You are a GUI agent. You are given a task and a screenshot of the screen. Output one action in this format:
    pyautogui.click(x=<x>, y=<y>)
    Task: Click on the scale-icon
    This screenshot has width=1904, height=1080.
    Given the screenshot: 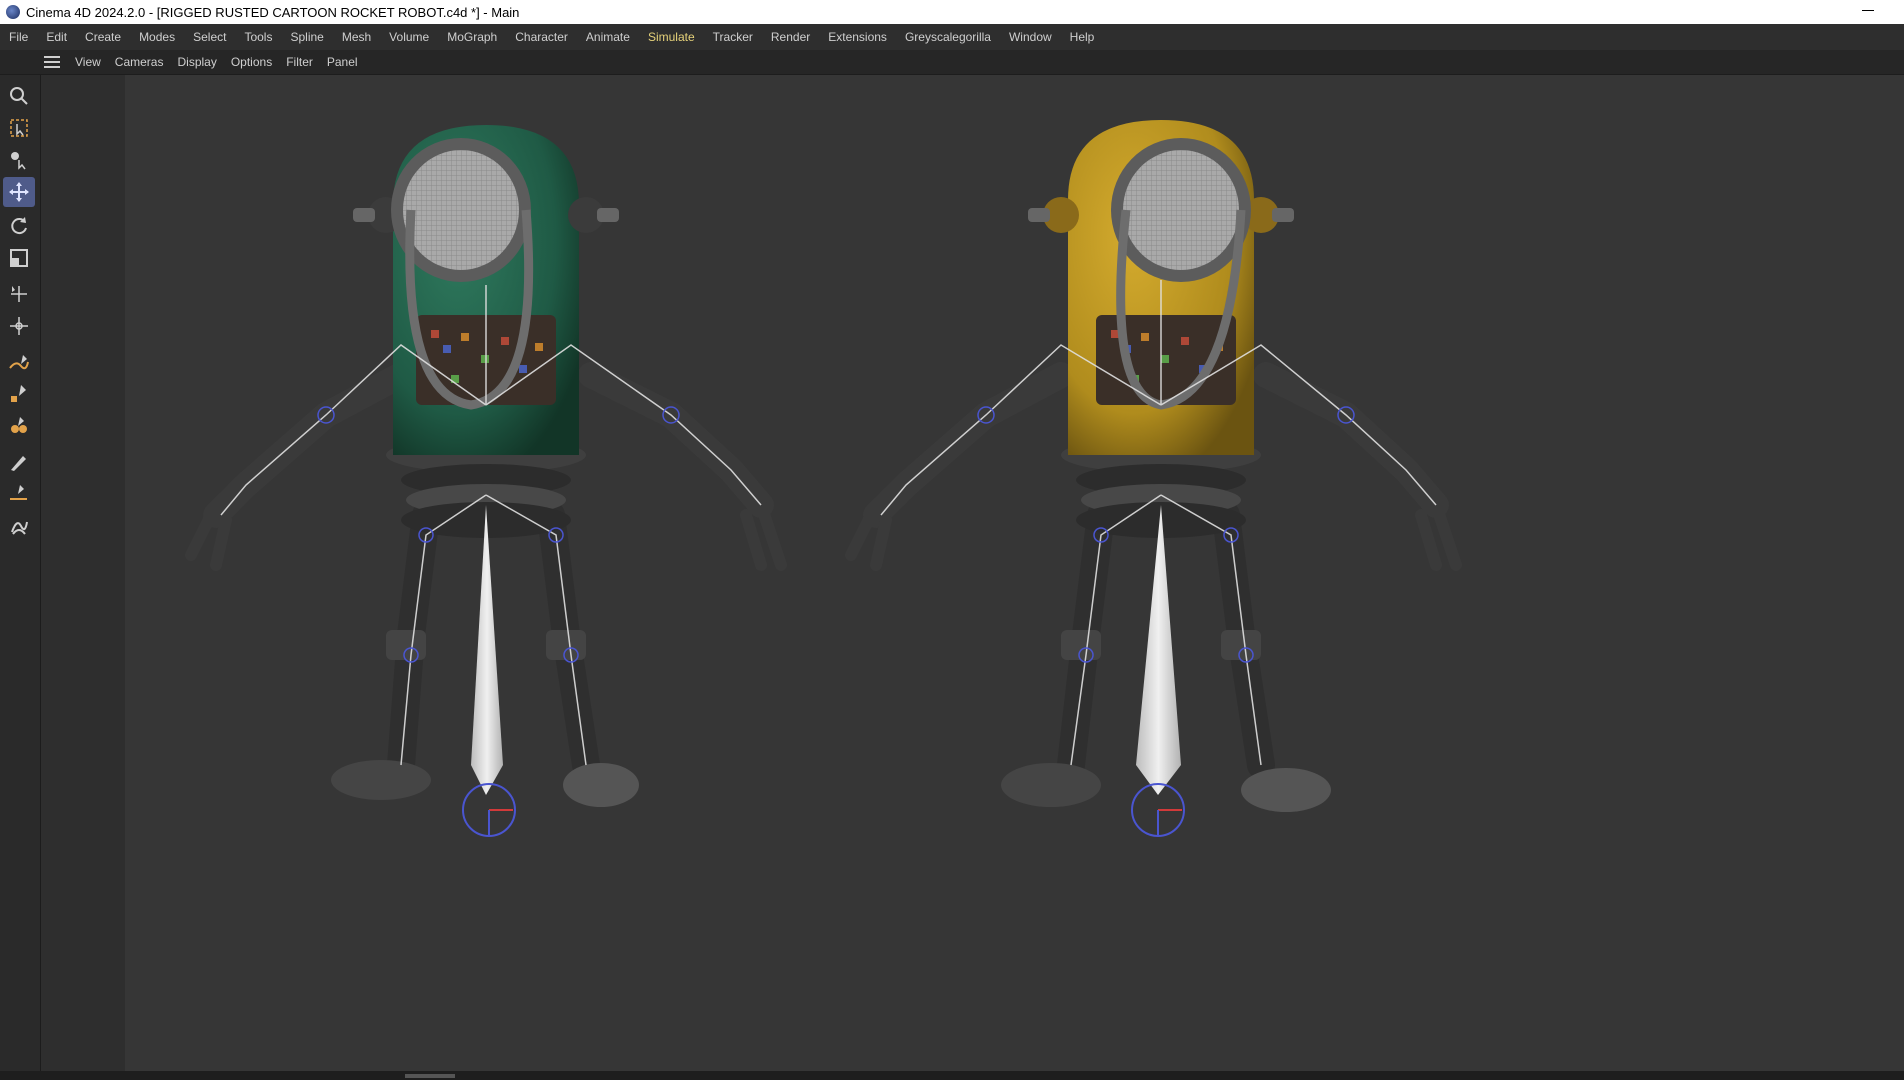 What is the action you would take?
    pyautogui.click(x=19, y=258)
    